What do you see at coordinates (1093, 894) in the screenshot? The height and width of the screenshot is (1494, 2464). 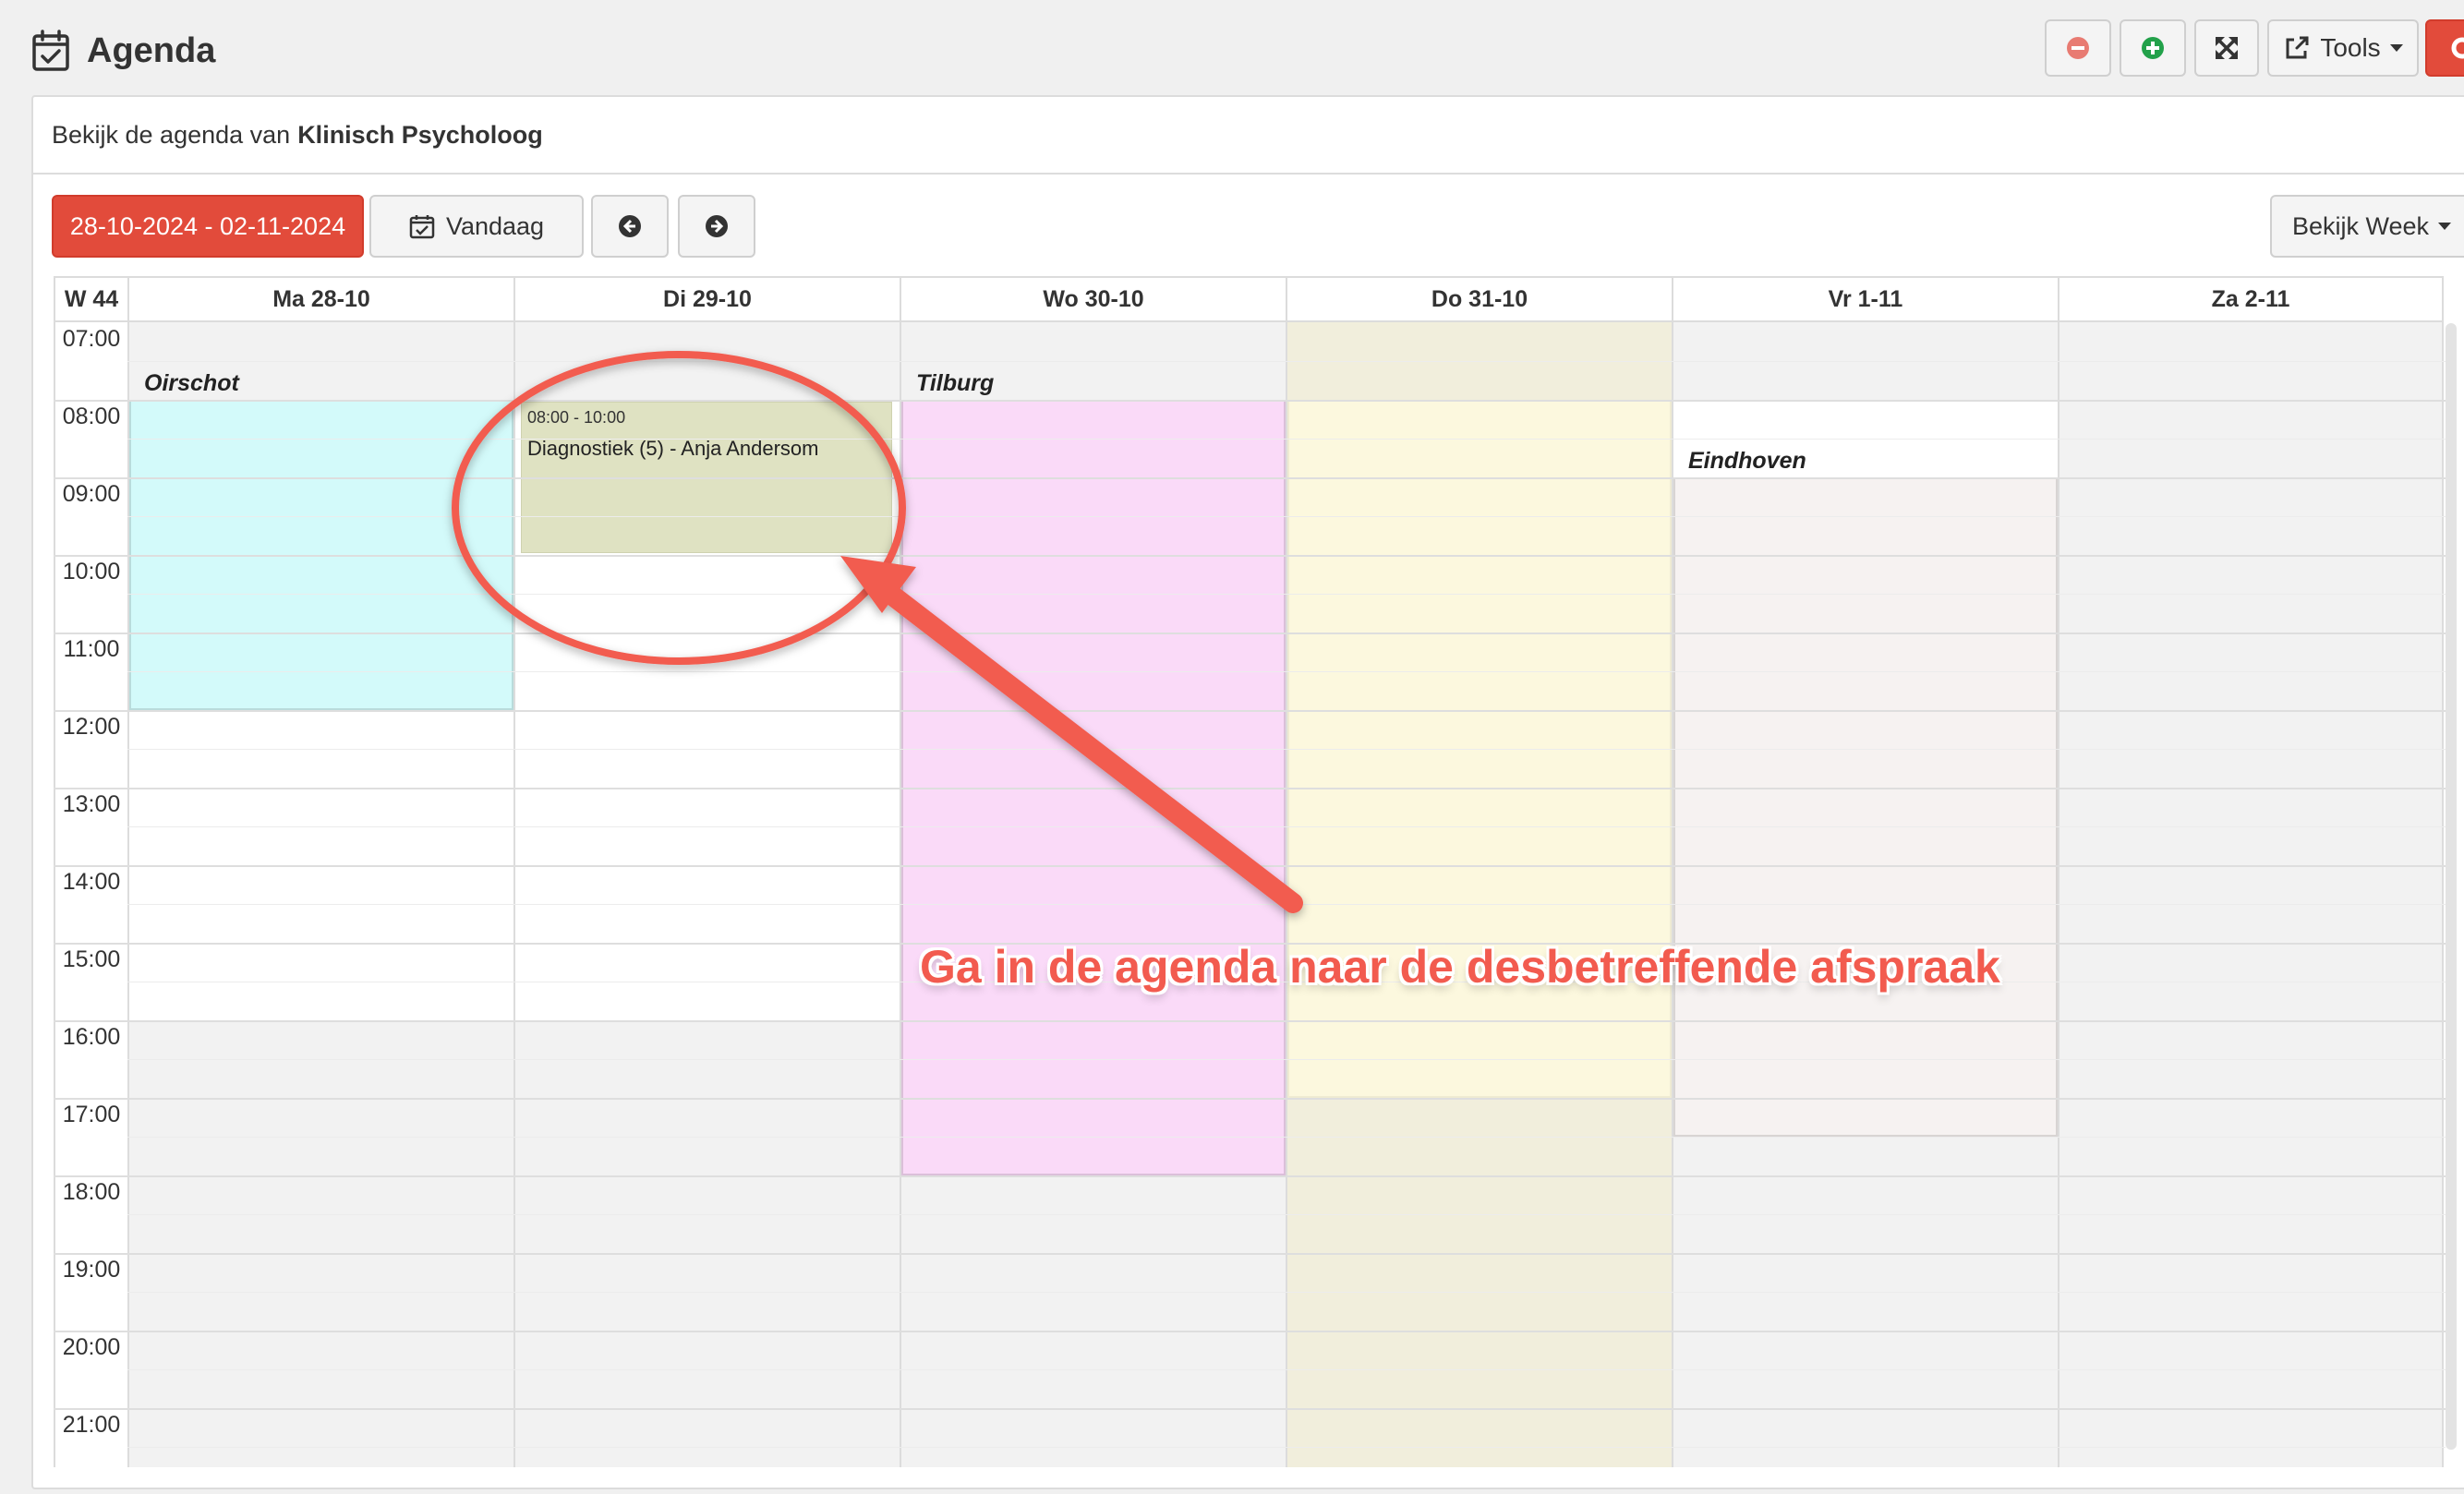 I see `day-column-wed: Tilburg` at bounding box center [1093, 894].